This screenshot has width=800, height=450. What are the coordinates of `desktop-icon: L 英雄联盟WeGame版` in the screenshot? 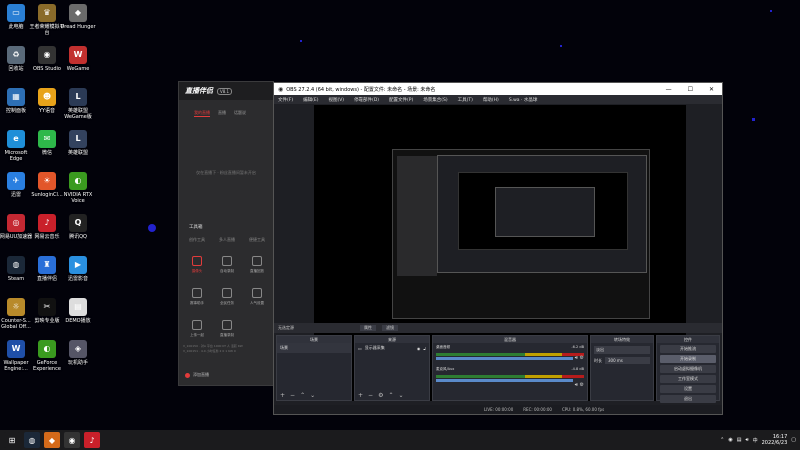 It's located at (78, 104).